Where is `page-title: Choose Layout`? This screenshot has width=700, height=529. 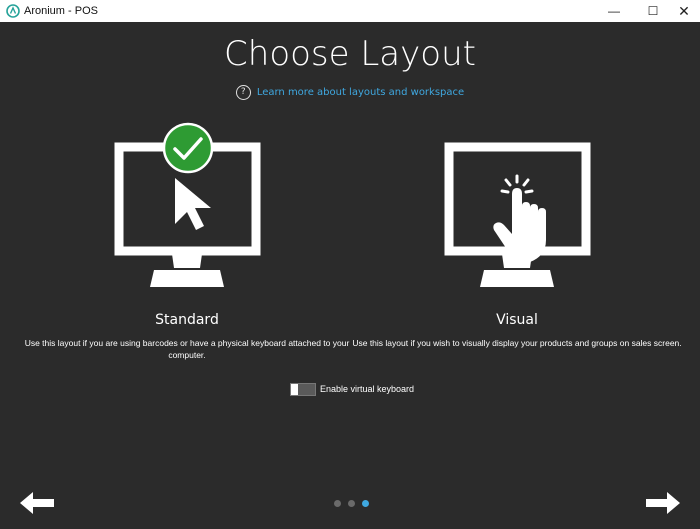
page-title: Choose Layout is located at coordinates (350, 54).